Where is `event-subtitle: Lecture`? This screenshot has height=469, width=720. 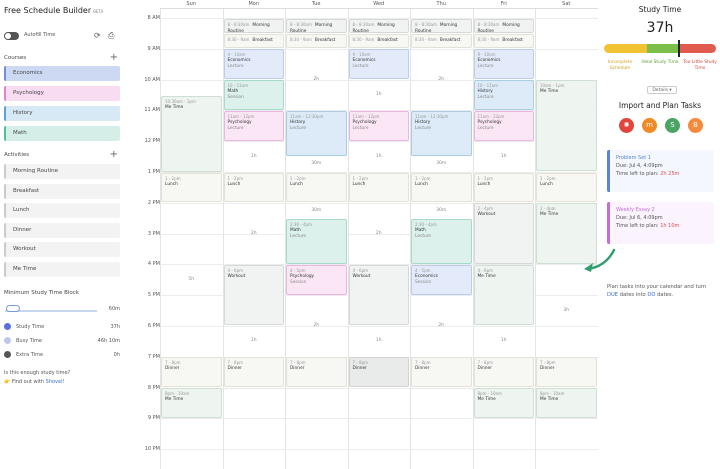 event-subtitle: Lecture is located at coordinates (485, 67).